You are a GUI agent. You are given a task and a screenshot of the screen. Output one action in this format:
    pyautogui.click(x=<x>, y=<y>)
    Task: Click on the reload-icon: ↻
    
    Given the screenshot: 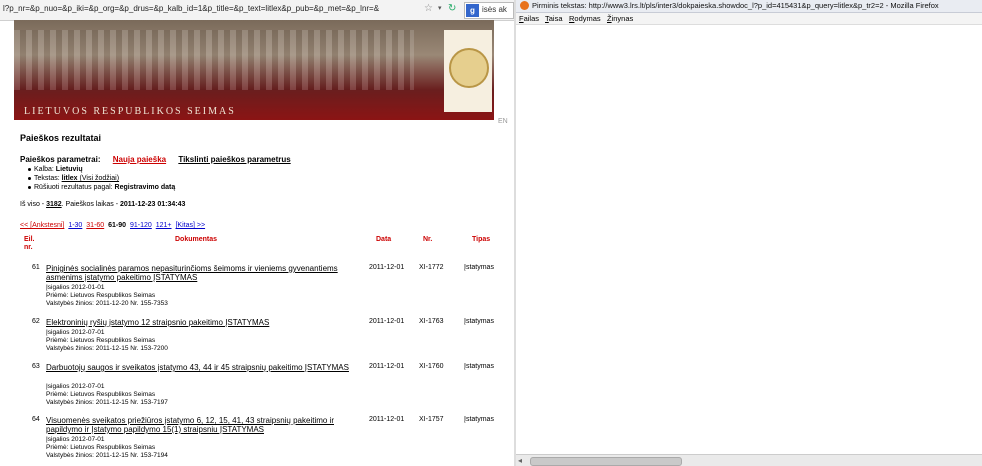 What is the action you would take?
    pyautogui.click(x=452, y=8)
    